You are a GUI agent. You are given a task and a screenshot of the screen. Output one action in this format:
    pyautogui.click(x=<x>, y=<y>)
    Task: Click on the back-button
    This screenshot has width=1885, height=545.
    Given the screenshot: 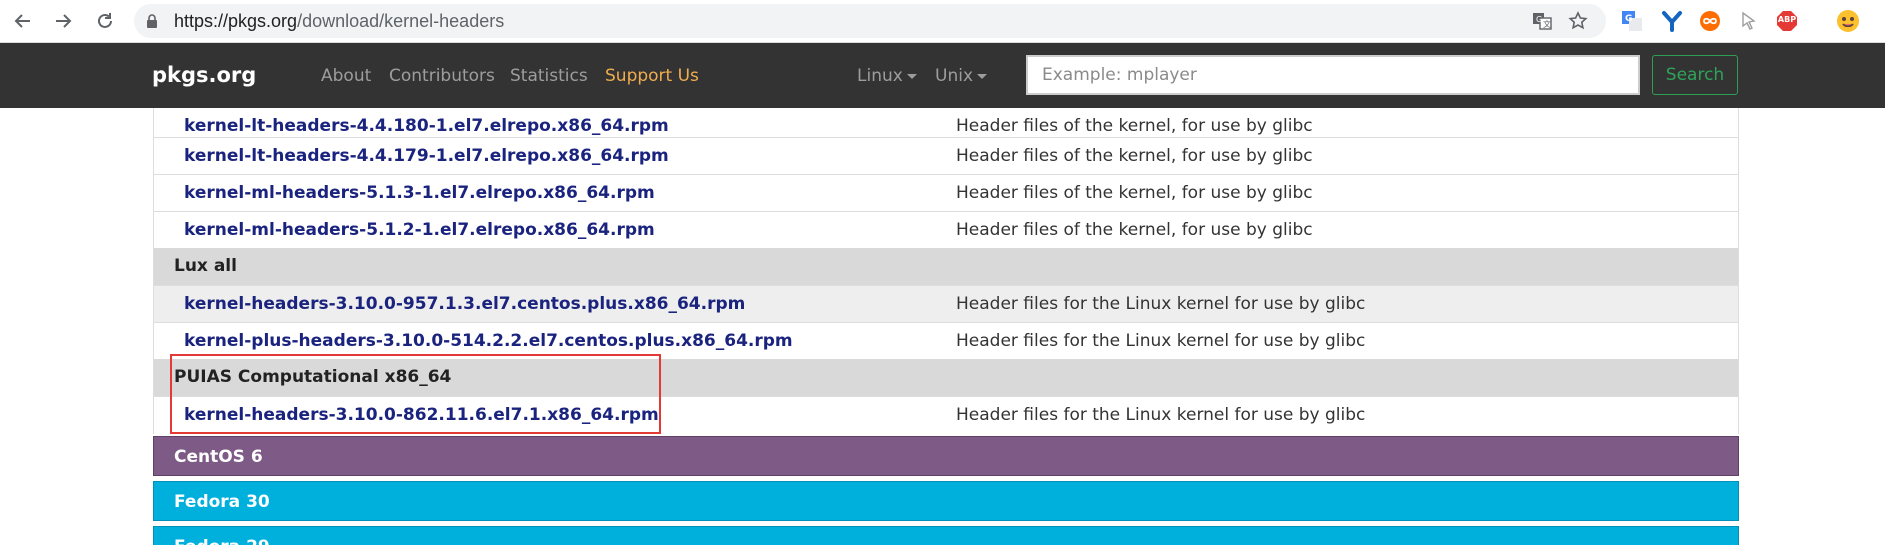 What is the action you would take?
    pyautogui.click(x=23, y=21)
    